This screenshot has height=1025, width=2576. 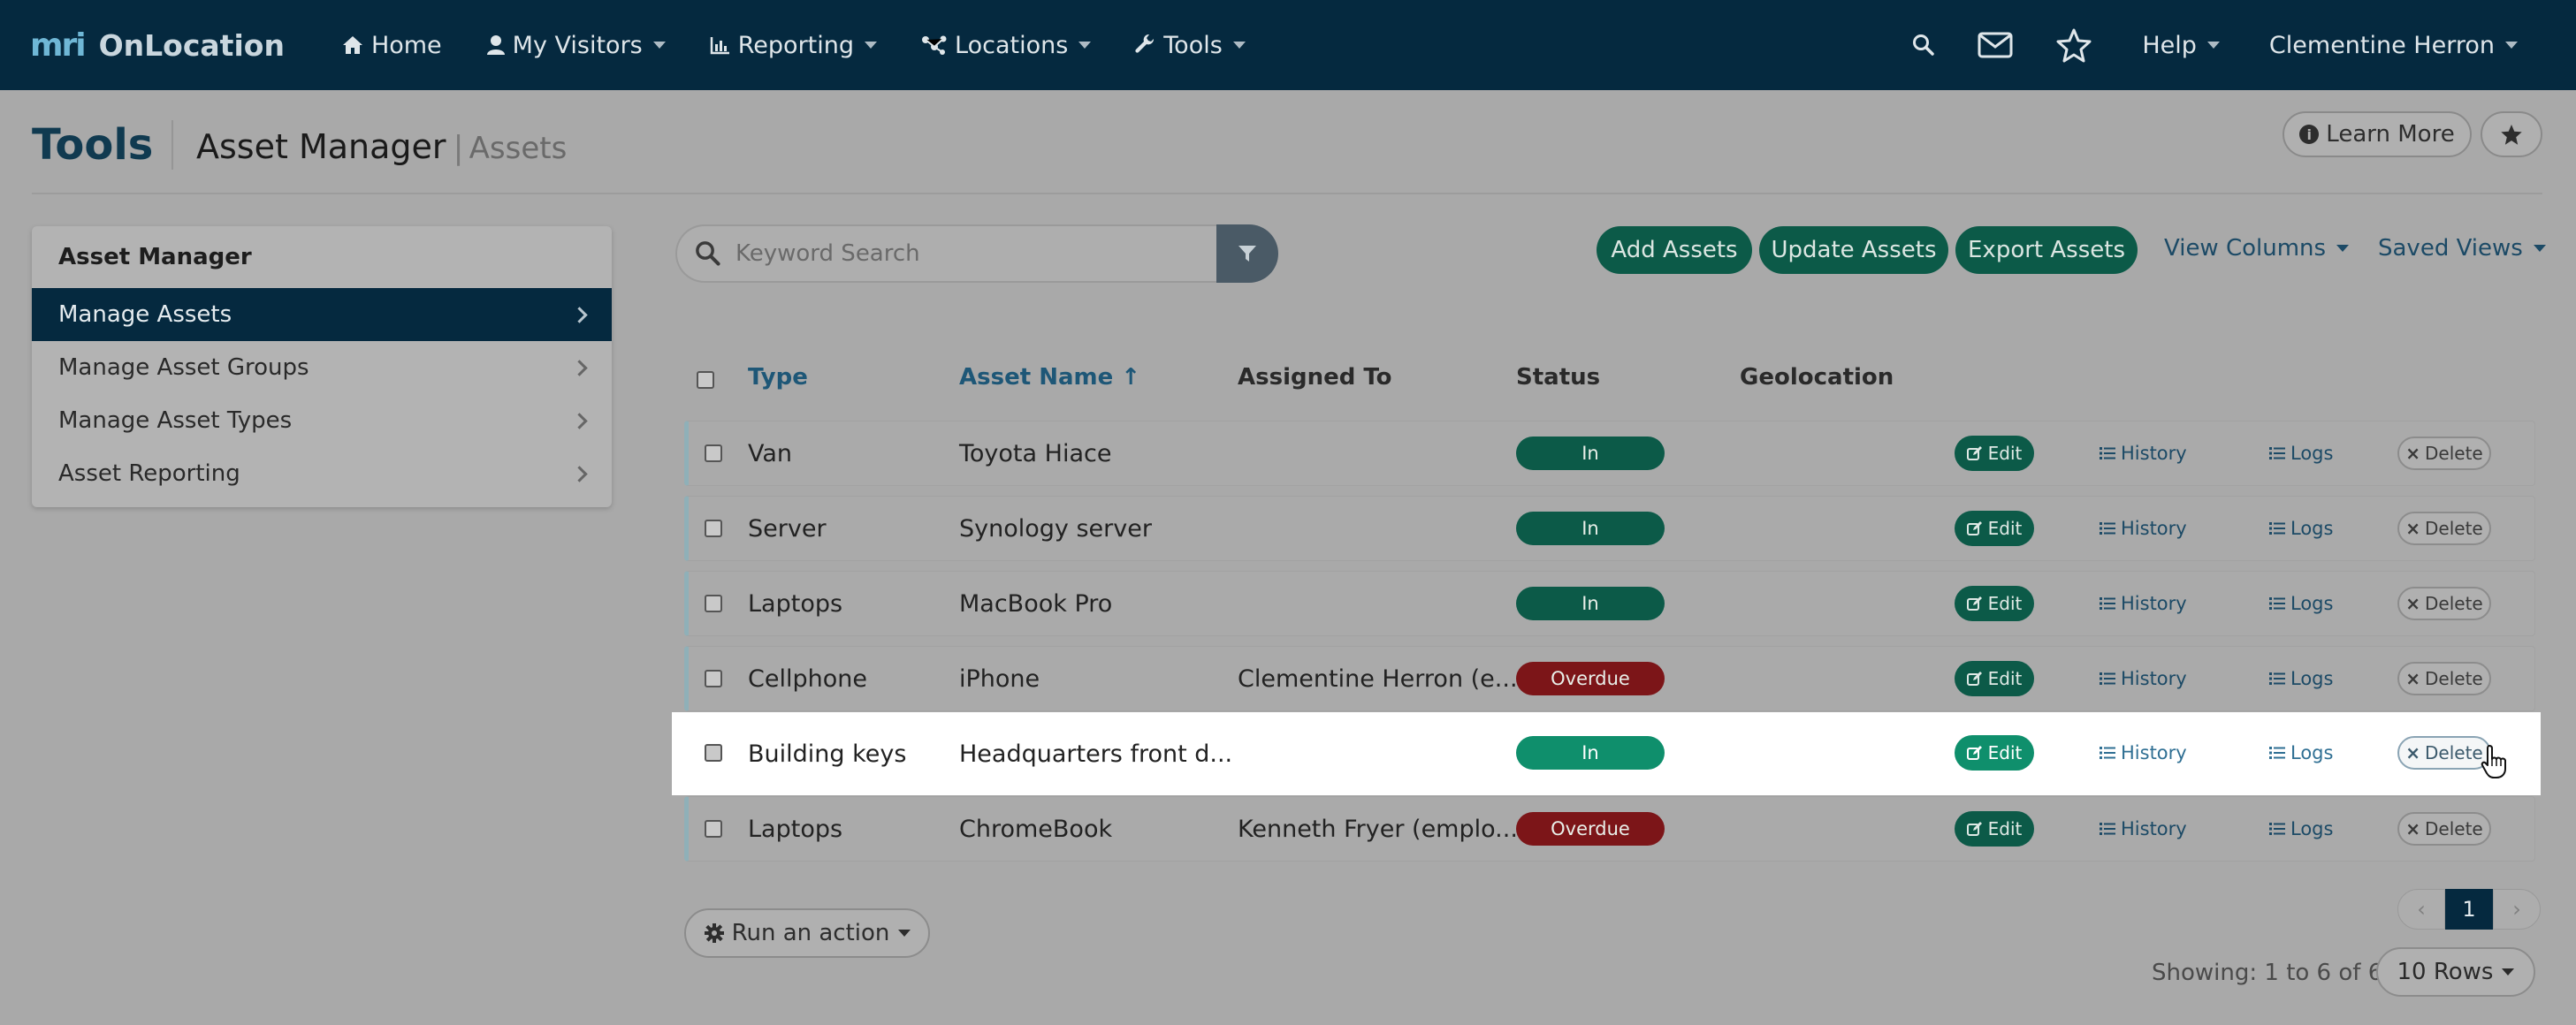 I want to click on column-header-type: Type, so click(x=778, y=377).